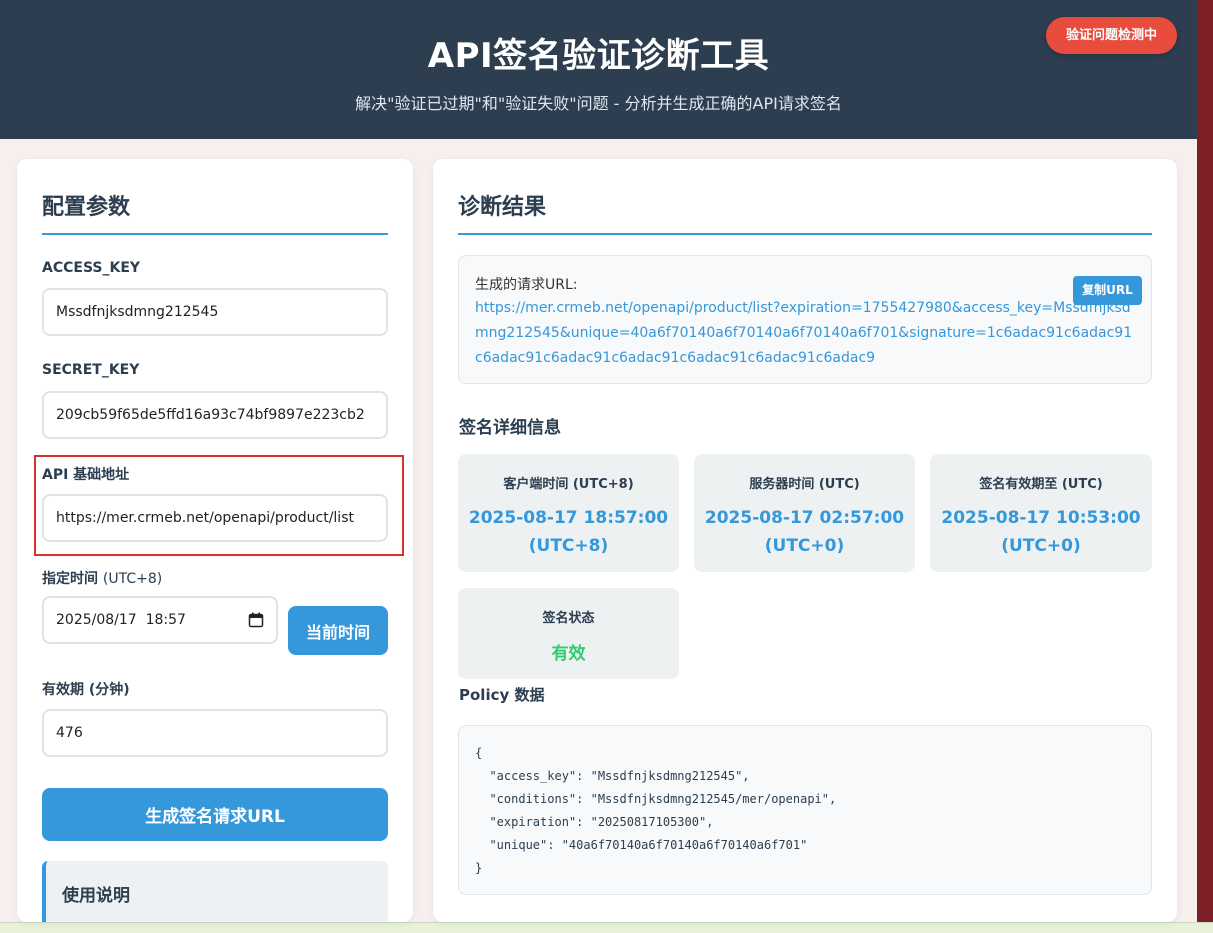 The width and height of the screenshot is (1213, 933). Describe the element at coordinates (568, 633) in the screenshot. I see `signature-status-card: 签名状态 有效` at that location.